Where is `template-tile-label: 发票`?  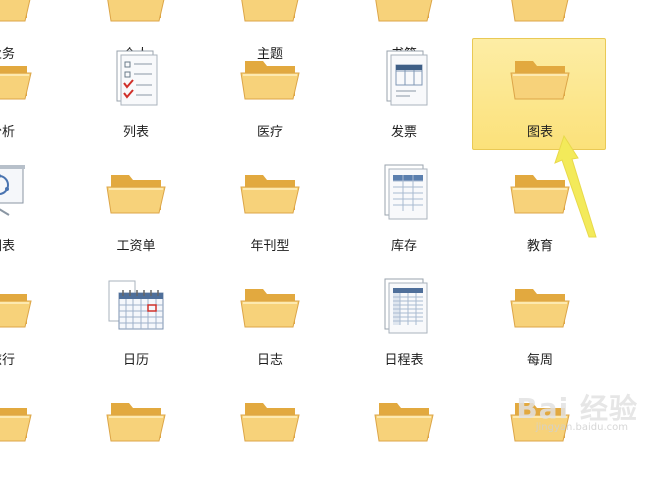 template-tile-label: 发票 is located at coordinates (403, 132).